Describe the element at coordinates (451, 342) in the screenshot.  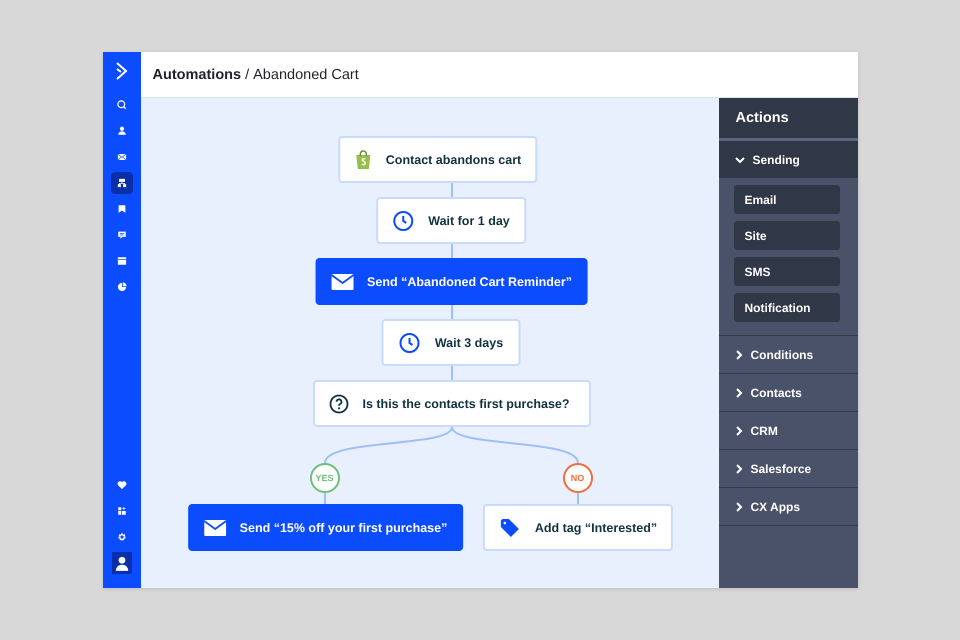
I see `wait-step: Wait 3 days` at that location.